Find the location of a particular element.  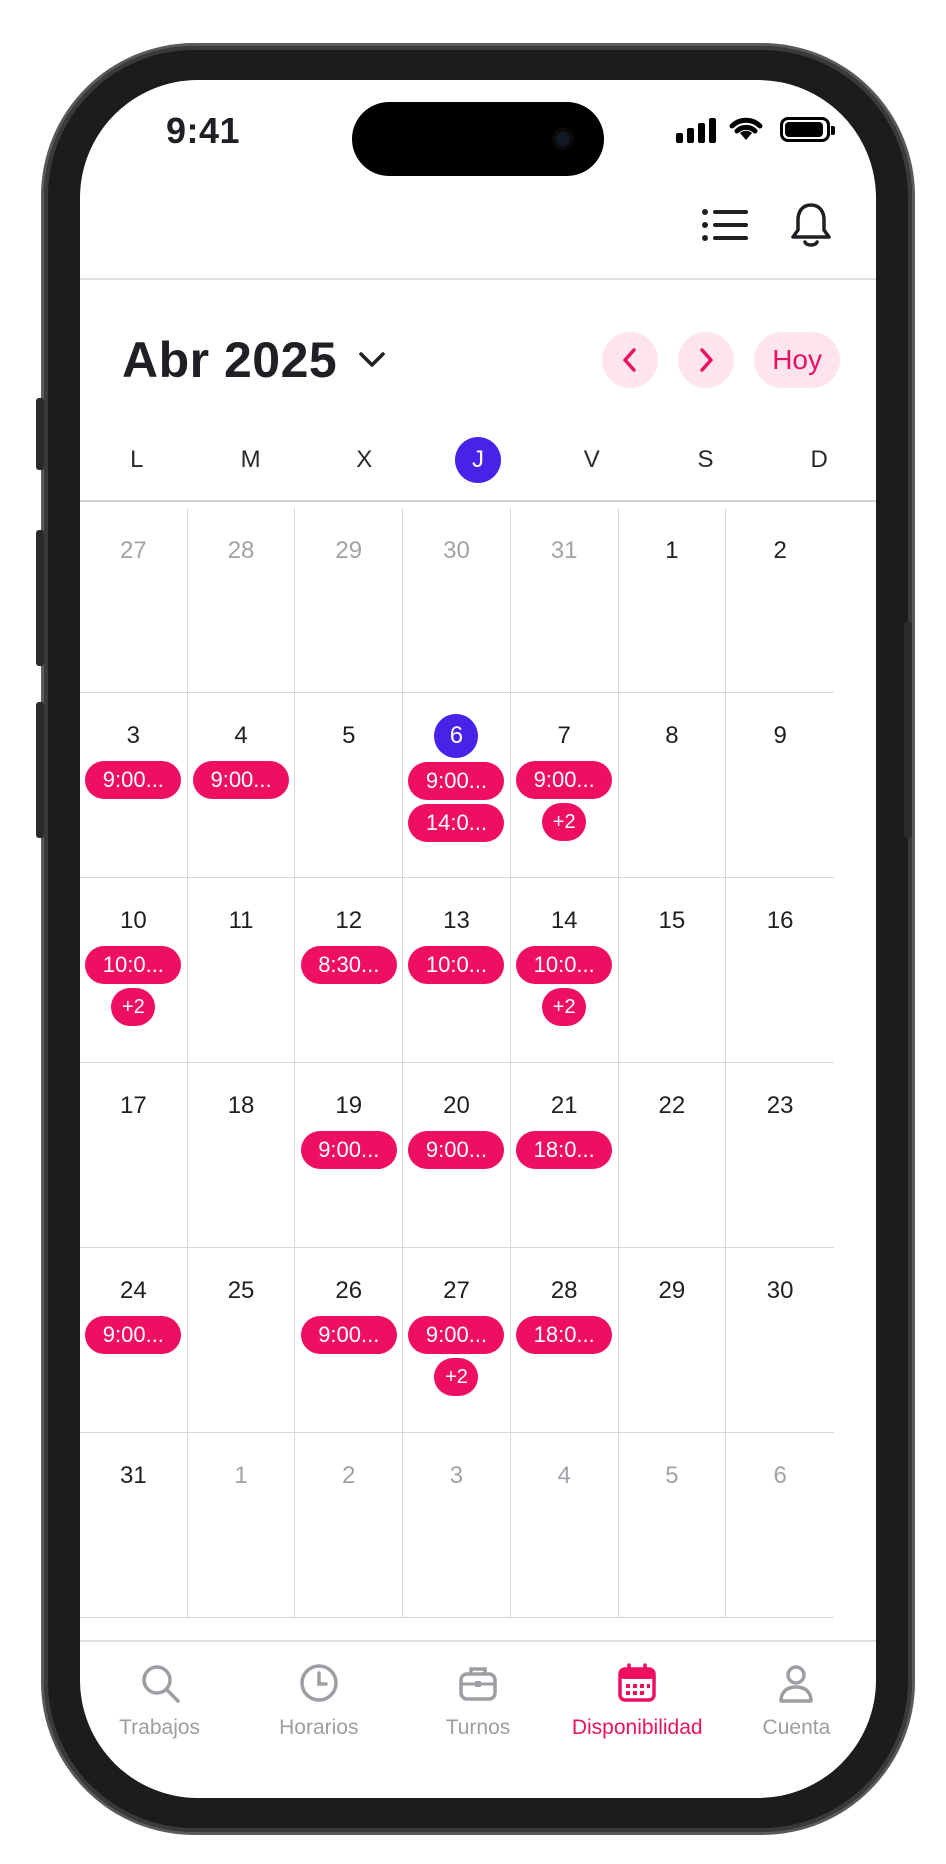

briefcase-icon is located at coordinates (478, 1683).